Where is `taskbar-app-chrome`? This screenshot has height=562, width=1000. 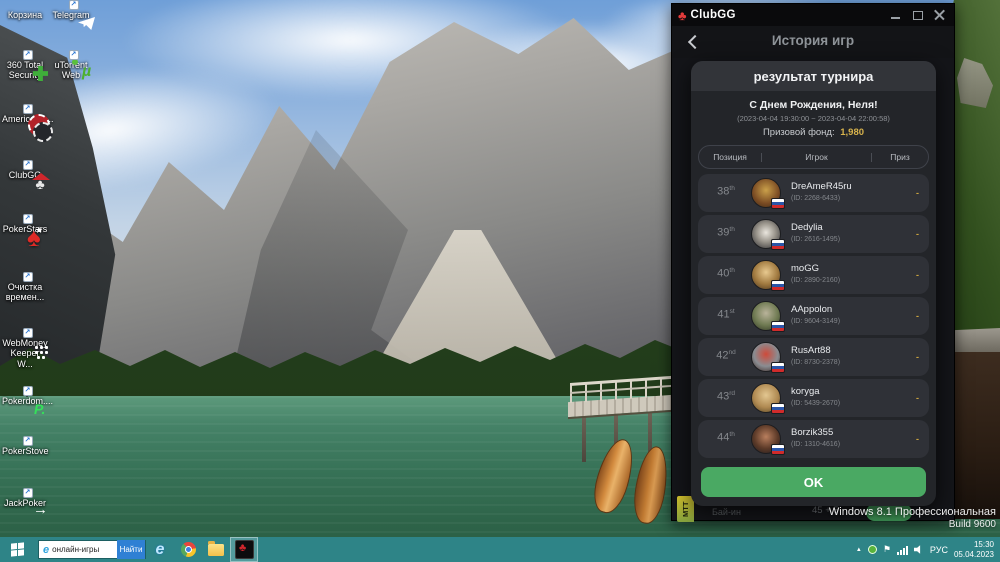
taskbar-app-chrome is located at coordinates (188, 549).